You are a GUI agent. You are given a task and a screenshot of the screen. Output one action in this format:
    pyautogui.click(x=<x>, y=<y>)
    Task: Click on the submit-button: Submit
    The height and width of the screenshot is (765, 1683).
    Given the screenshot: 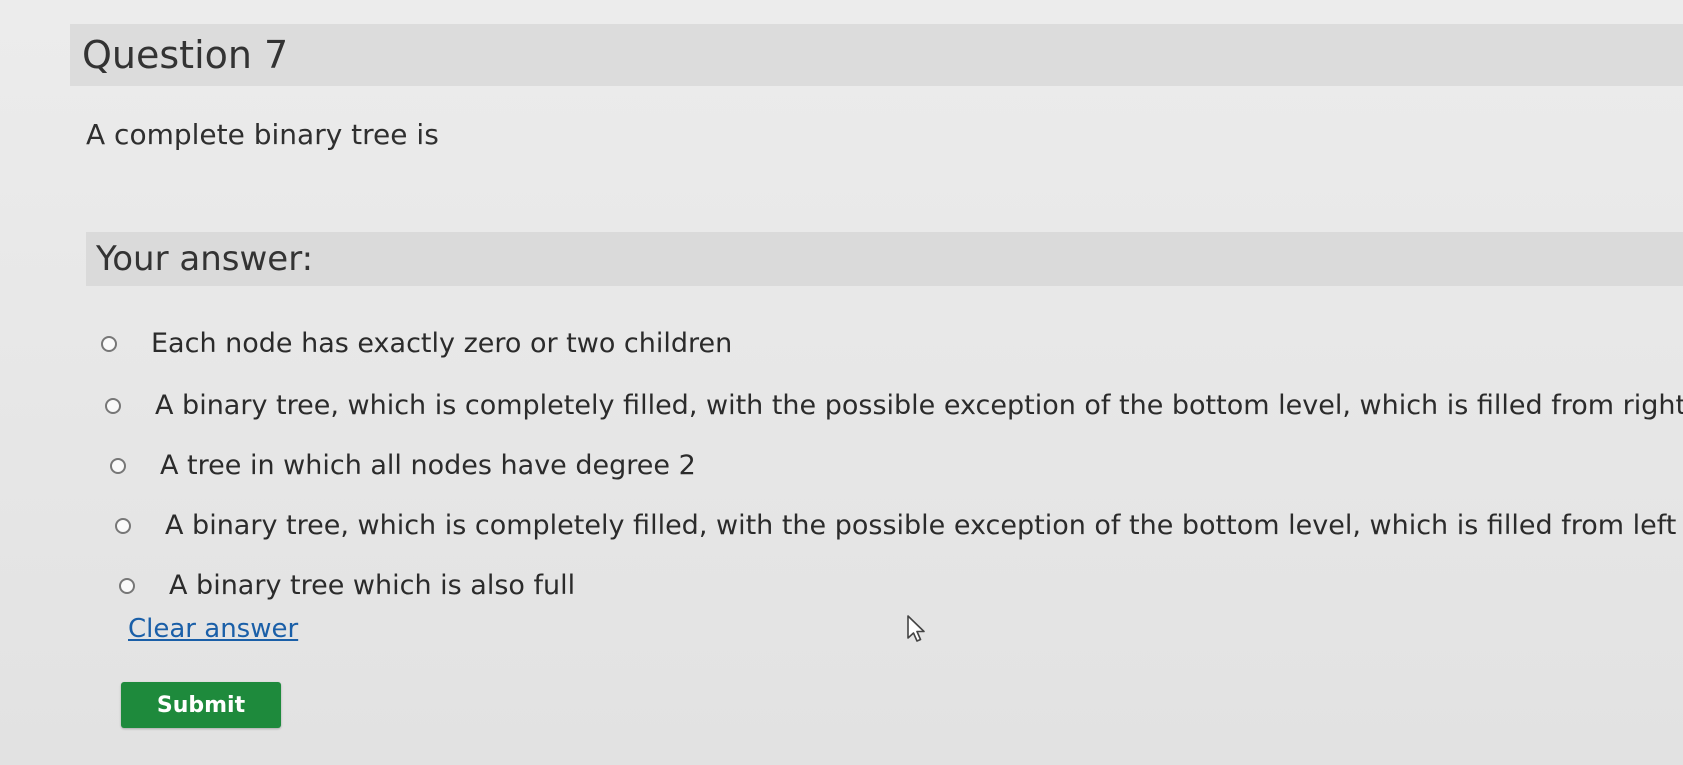 What is the action you would take?
    pyautogui.click(x=201, y=705)
    